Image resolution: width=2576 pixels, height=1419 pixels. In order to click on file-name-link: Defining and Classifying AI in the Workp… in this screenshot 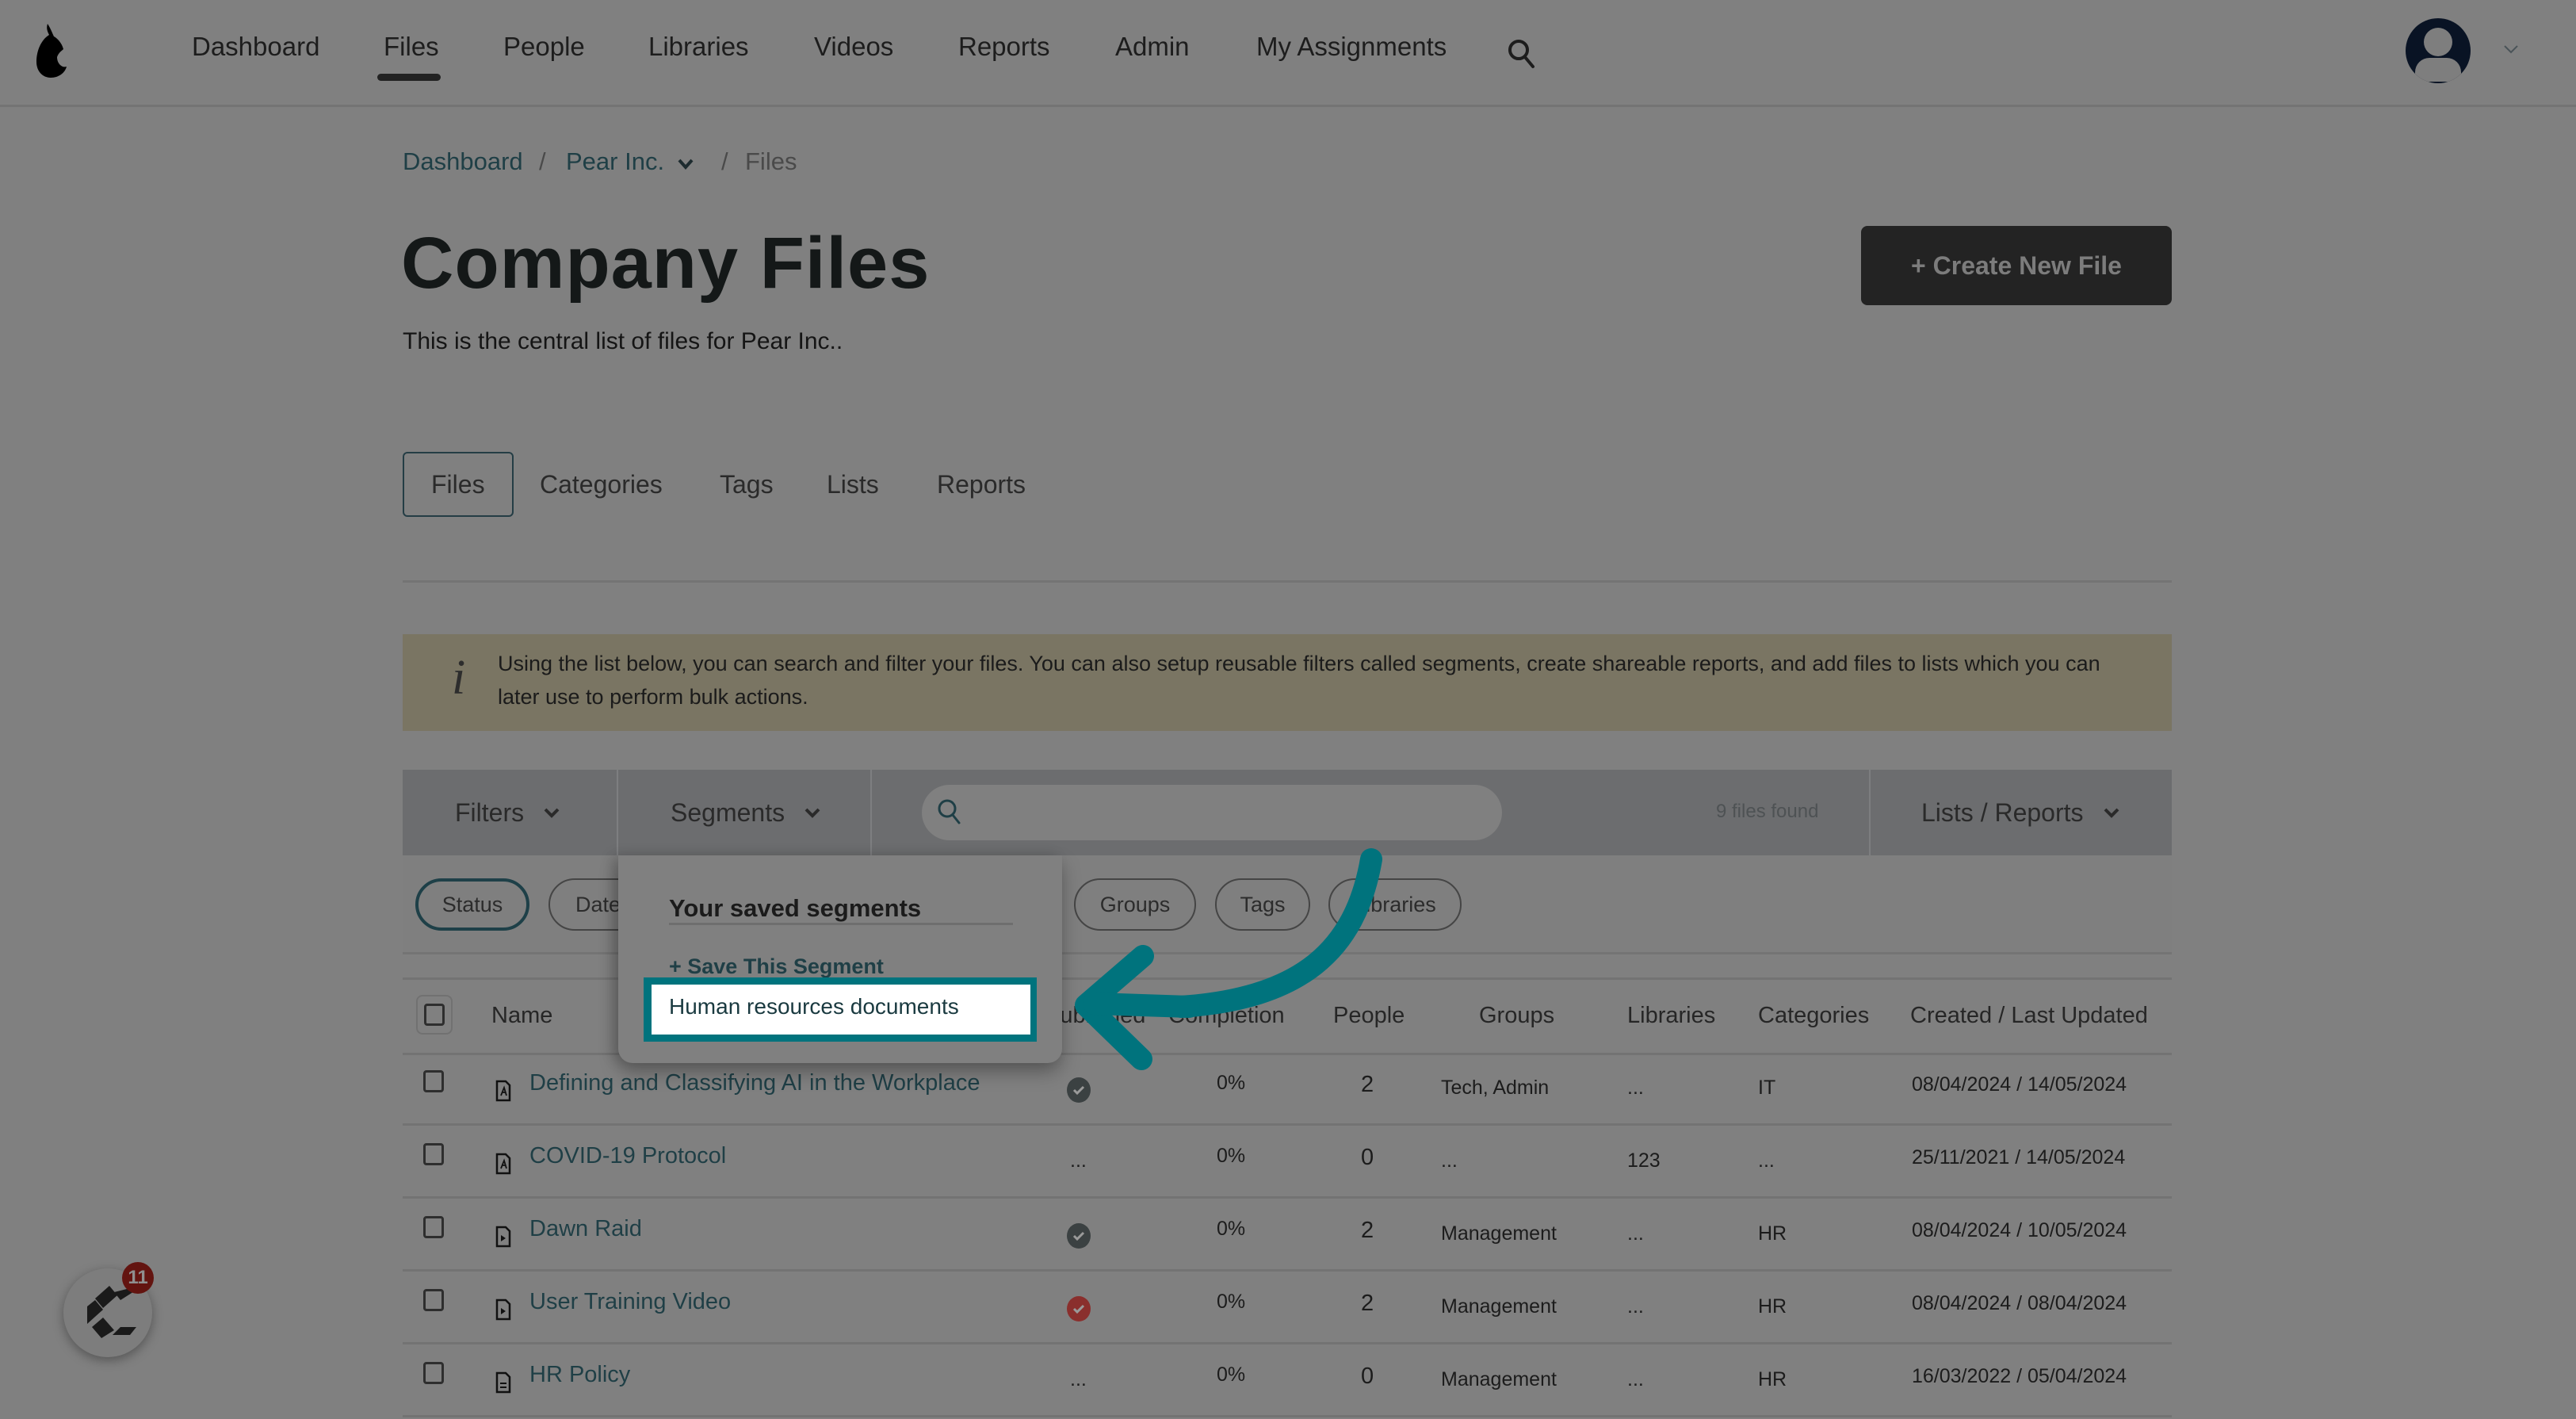, I will do `click(754, 1083)`.